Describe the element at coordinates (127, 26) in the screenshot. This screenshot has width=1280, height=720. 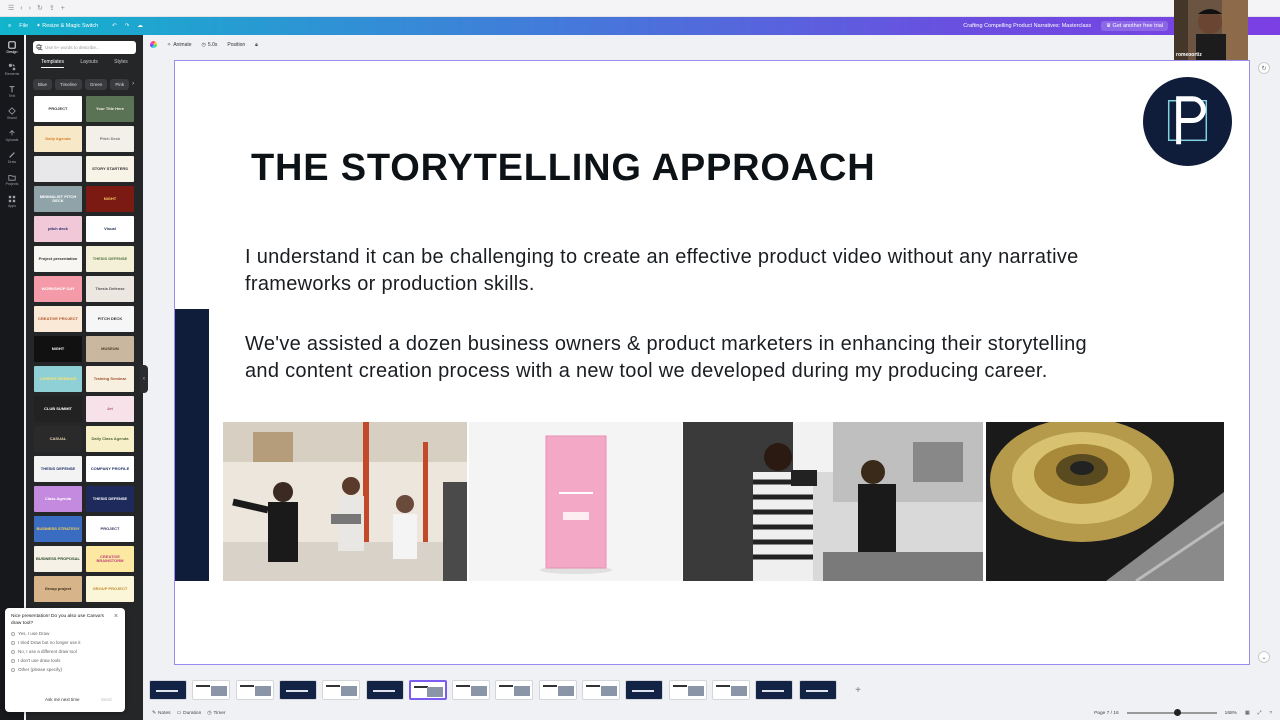
I see `redo-icon: ↷` at that location.